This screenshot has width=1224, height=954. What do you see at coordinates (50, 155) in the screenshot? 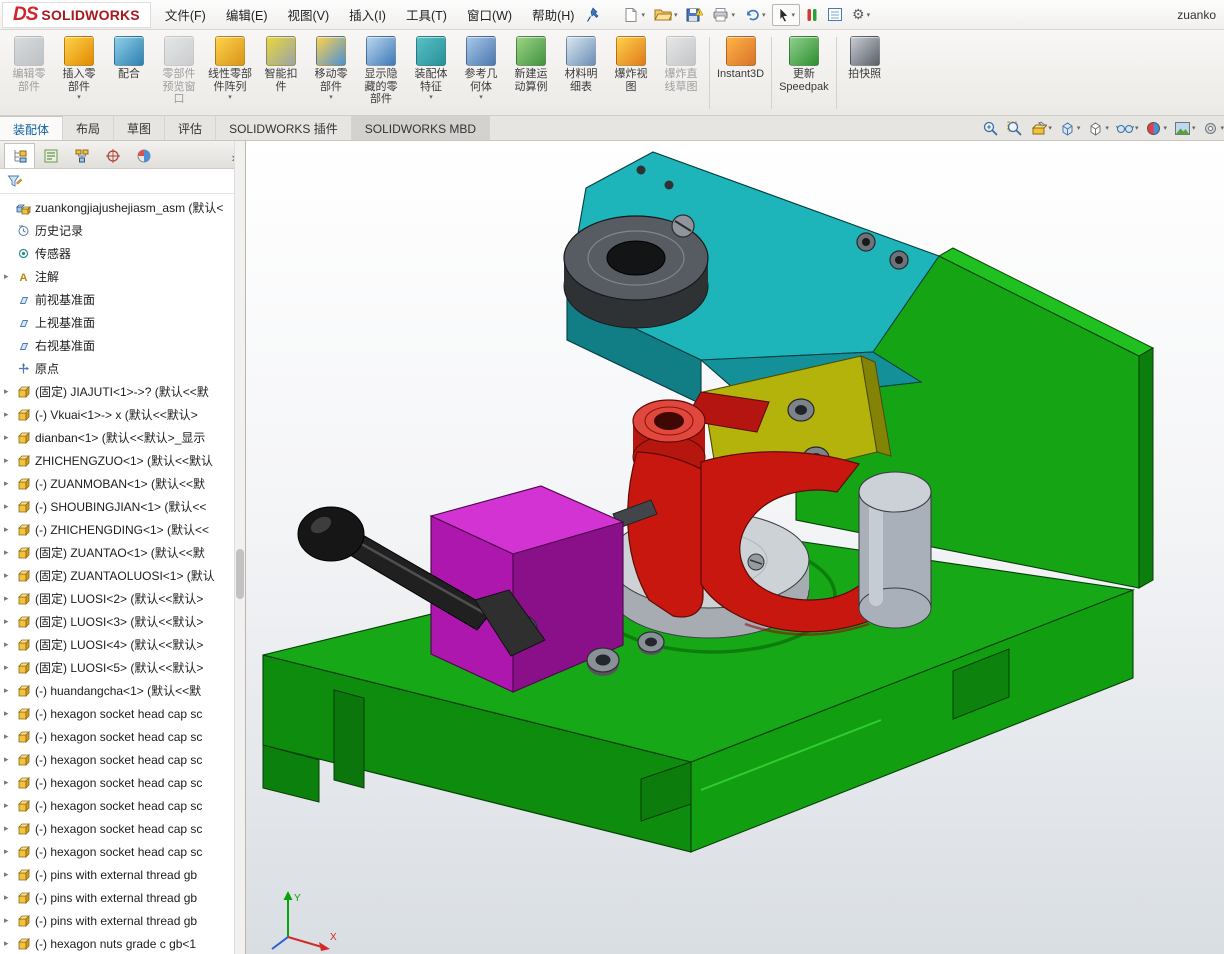
I see `propertymanager-tab` at bounding box center [50, 155].